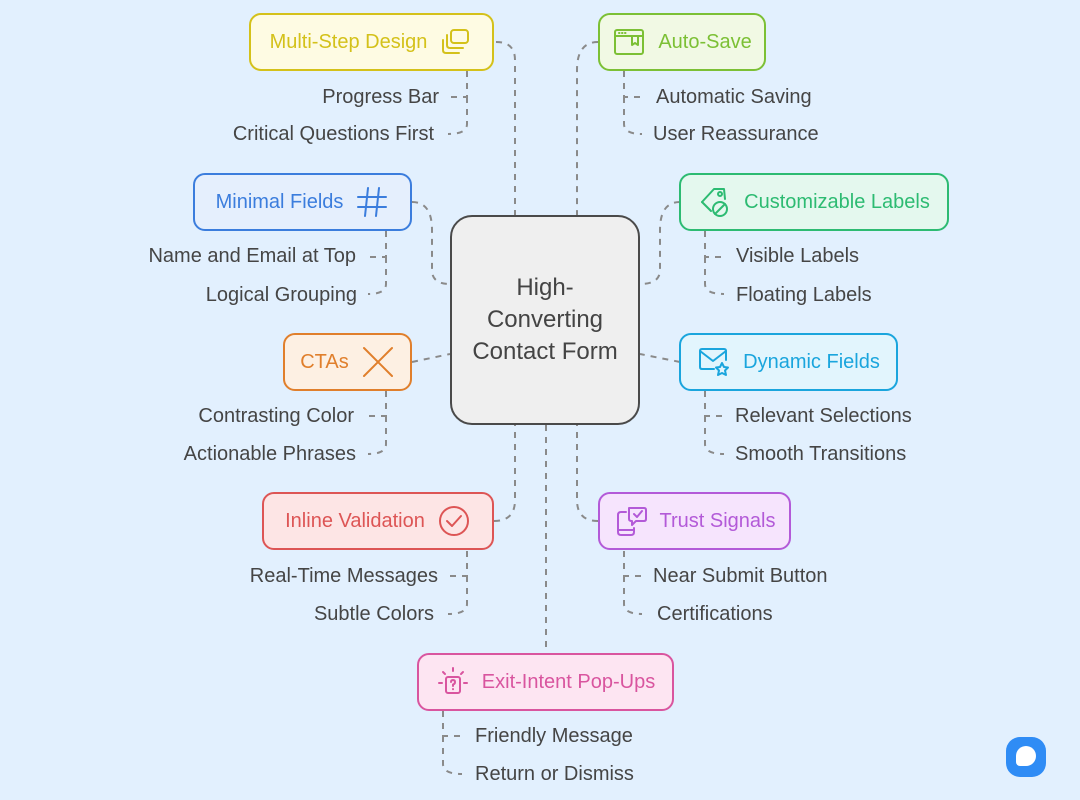 The height and width of the screenshot is (800, 1080). What do you see at coordinates (821, 454) in the screenshot?
I see `leaf-smooth-transitions: Smooth Transitions` at bounding box center [821, 454].